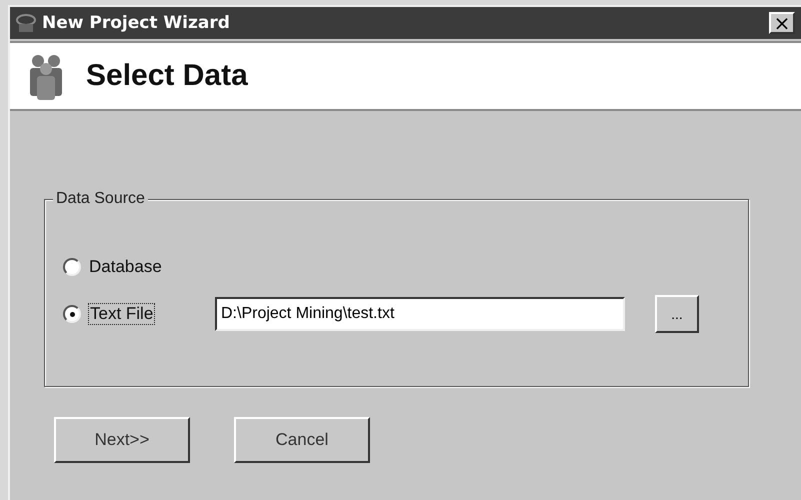  Describe the element at coordinates (122, 440) in the screenshot. I see `dialog-button: Next>>` at that location.